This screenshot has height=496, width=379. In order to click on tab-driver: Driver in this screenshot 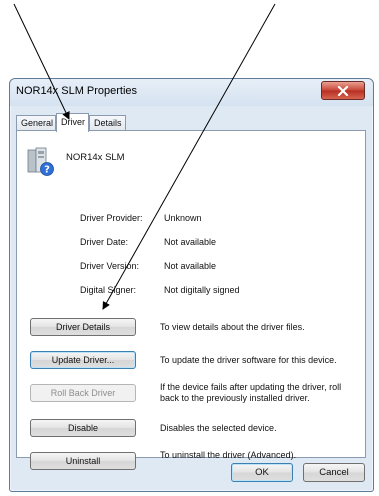, I will do `click(72, 122)`.